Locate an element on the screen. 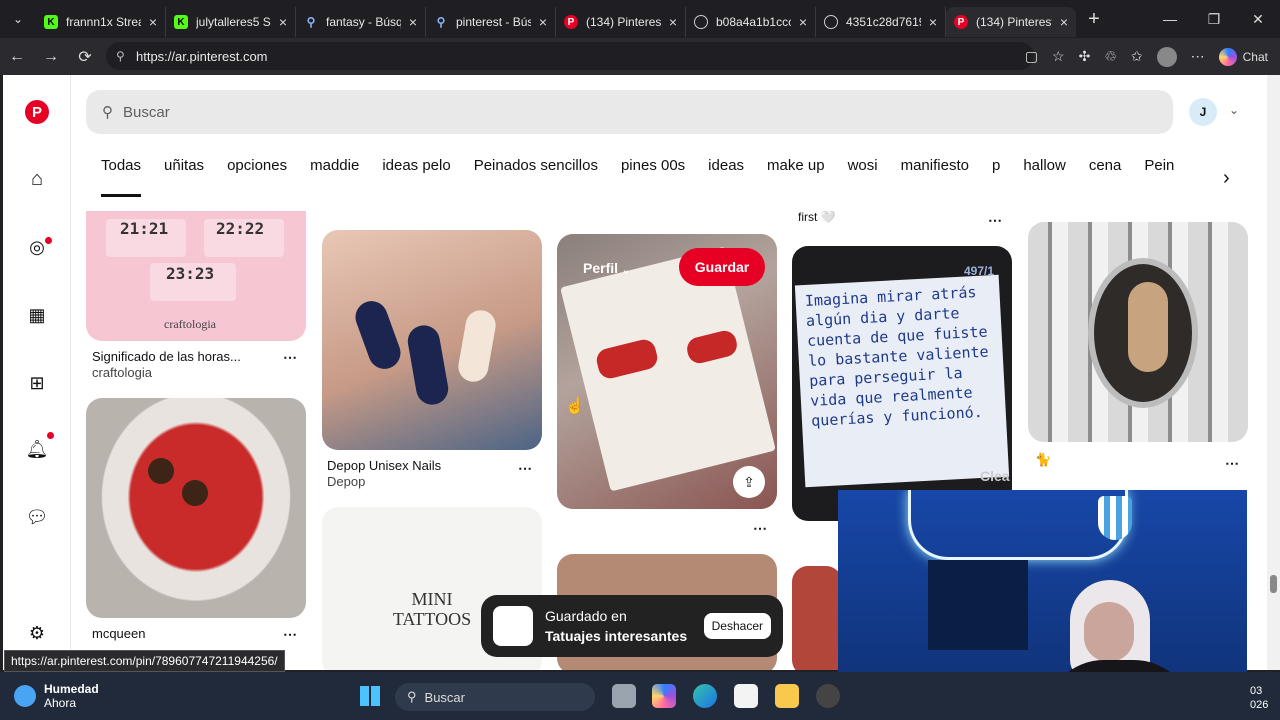  category-tab: make up is located at coordinates (796, 177).